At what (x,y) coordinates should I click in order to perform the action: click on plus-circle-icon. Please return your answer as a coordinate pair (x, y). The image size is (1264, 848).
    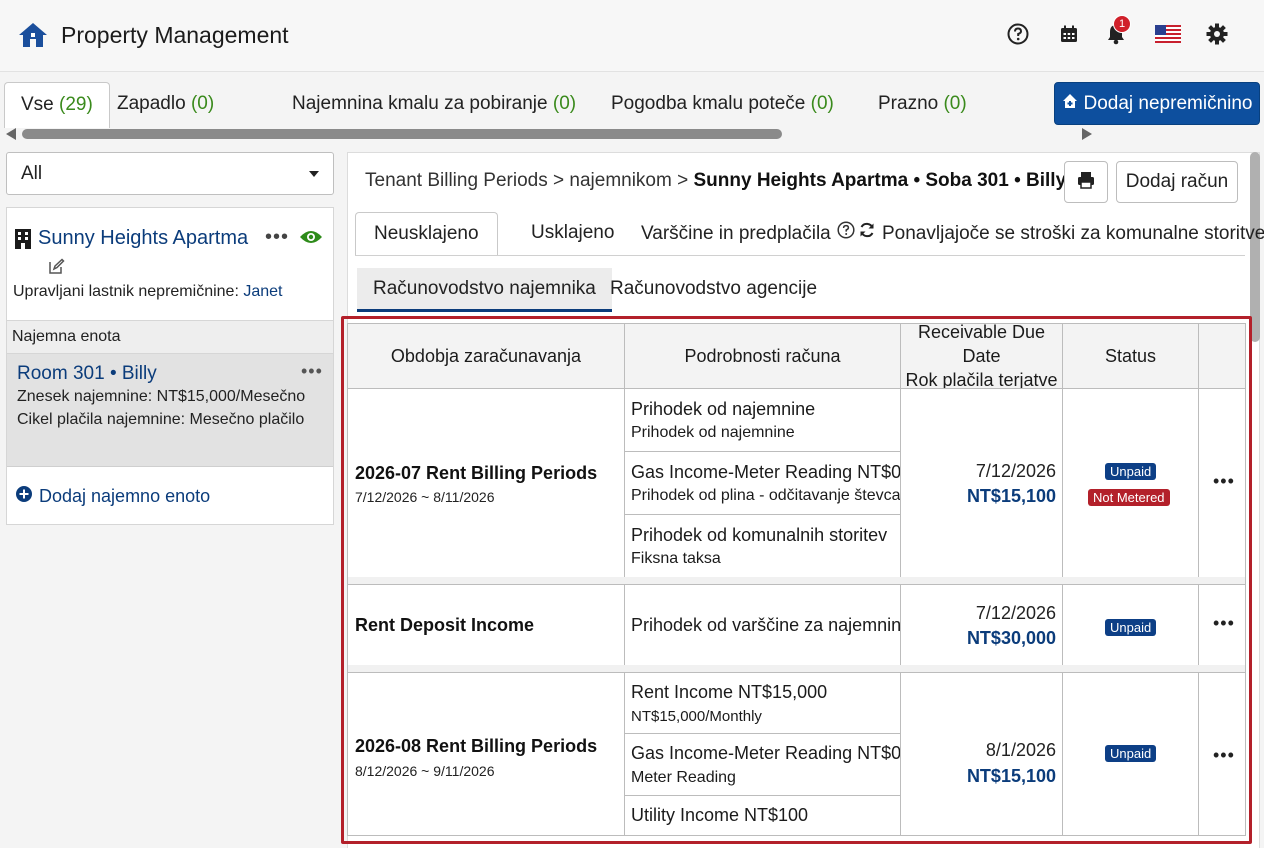
    Looking at the image, I should click on (24, 496).